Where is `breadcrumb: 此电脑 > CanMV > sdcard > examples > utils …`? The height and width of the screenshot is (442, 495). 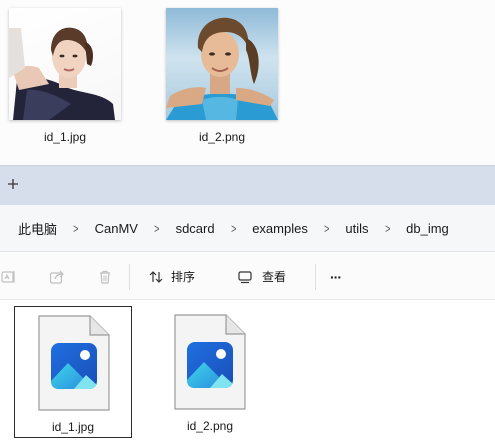 breadcrumb: 此电脑 > CanMV > sdcard > examples > utils … is located at coordinates (247, 228).